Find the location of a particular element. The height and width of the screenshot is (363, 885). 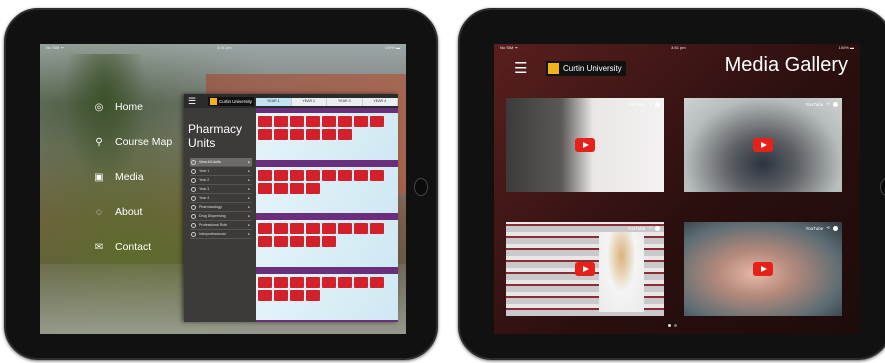

menu-item-contact: ✉ Contact is located at coordinates (132, 247).